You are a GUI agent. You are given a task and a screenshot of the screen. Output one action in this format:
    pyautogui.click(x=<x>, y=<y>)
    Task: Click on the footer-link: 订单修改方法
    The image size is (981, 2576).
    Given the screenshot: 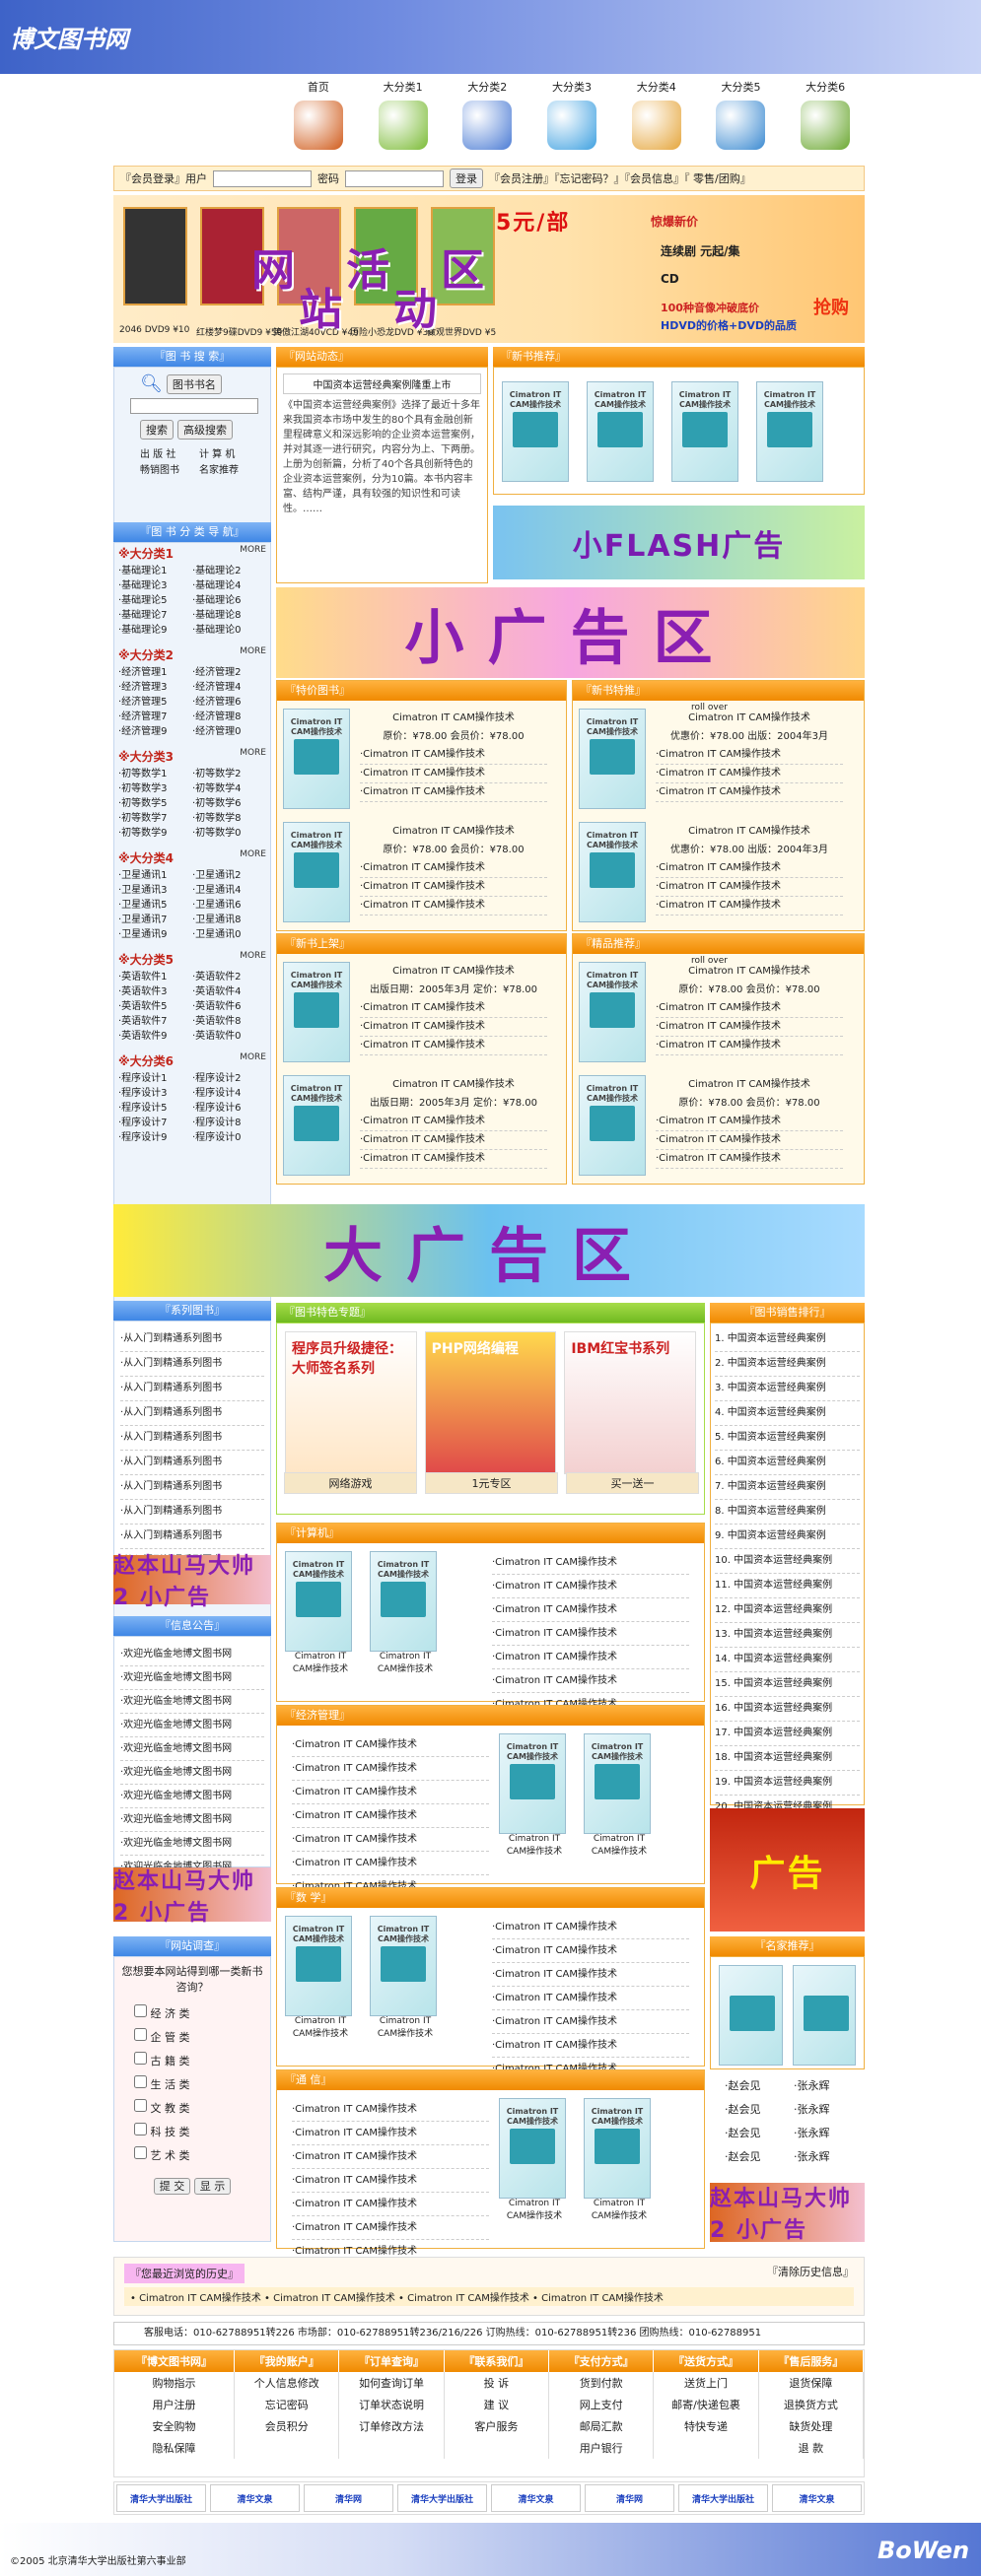 What is the action you would take?
    pyautogui.click(x=391, y=2426)
    